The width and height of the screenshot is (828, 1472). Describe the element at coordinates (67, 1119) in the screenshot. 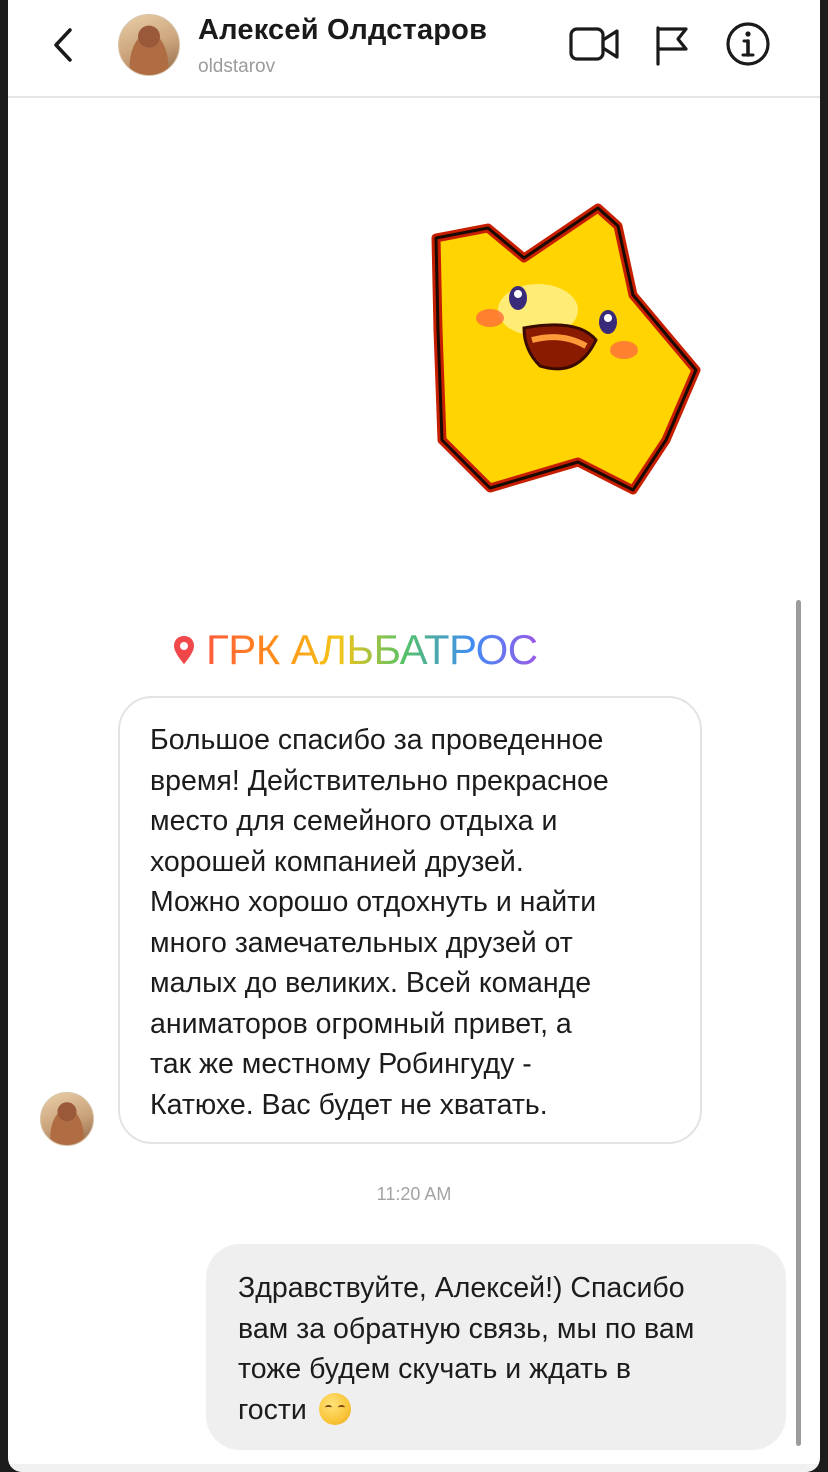

I see `sender-avatar` at that location.